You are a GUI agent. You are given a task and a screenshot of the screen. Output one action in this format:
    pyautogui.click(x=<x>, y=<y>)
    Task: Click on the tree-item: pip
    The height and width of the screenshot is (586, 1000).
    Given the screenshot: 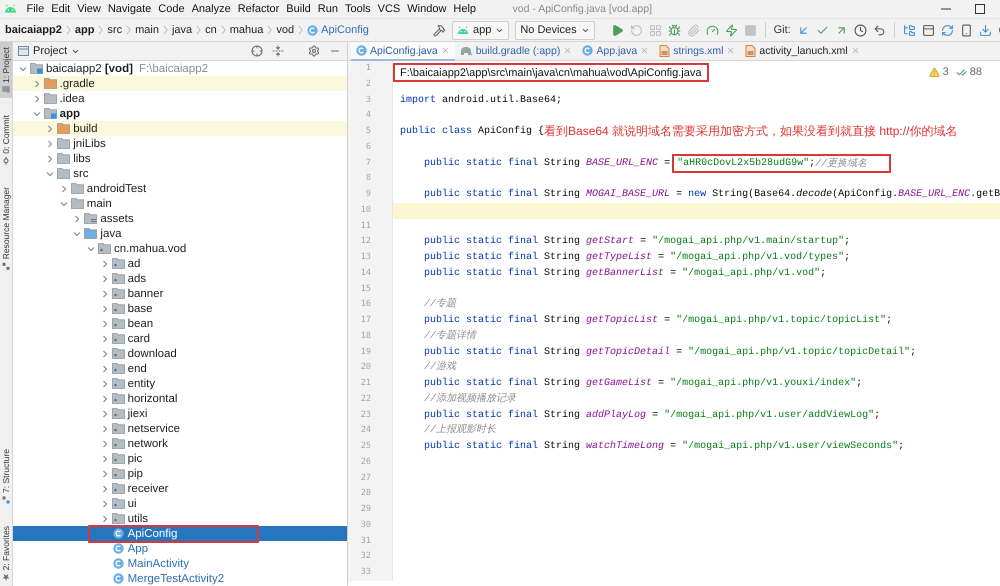 What is the action you would take?
    pyautogui.click(x=180, y=473)
    